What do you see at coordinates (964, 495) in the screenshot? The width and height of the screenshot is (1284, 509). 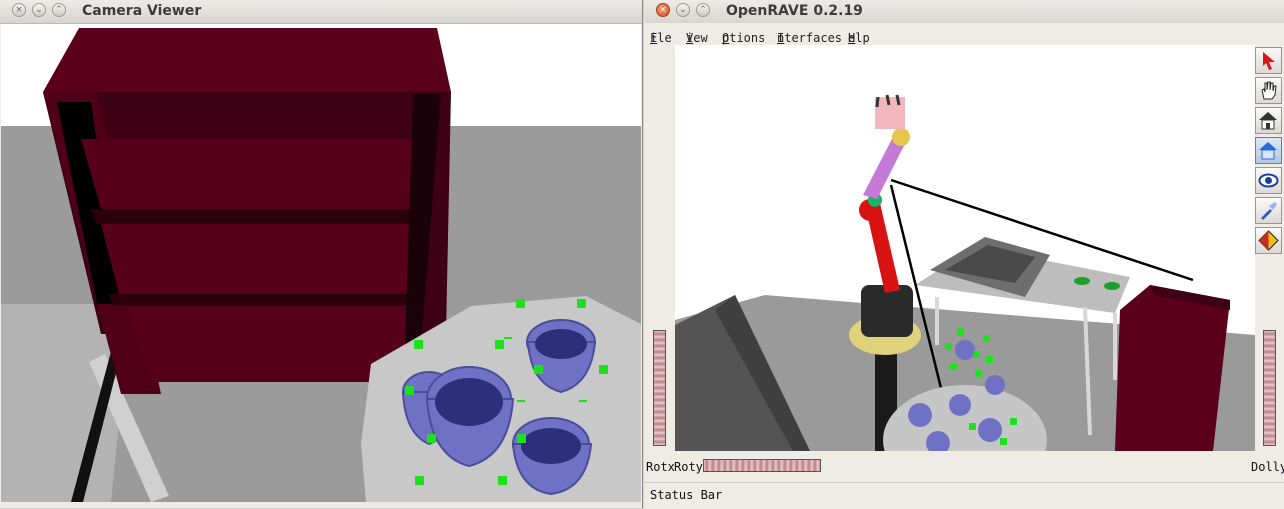 I see `status-bar: Status Bar` at bounding box center [964, 495].